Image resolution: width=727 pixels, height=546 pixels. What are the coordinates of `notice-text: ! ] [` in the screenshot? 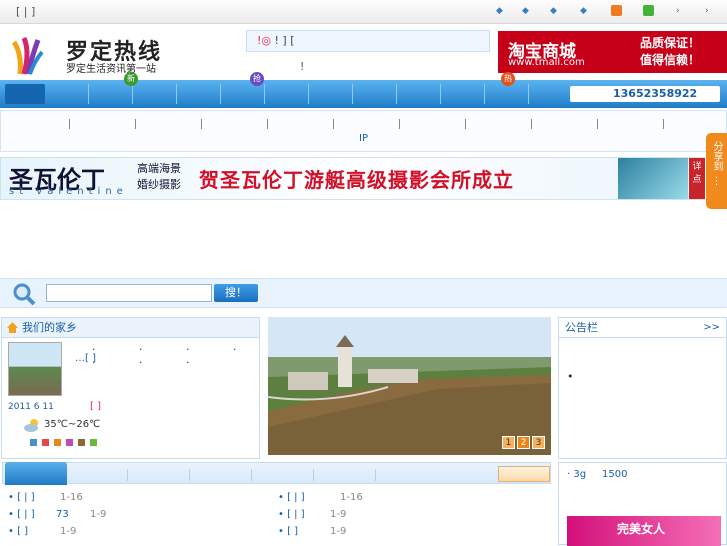 It's located at (284, 40).